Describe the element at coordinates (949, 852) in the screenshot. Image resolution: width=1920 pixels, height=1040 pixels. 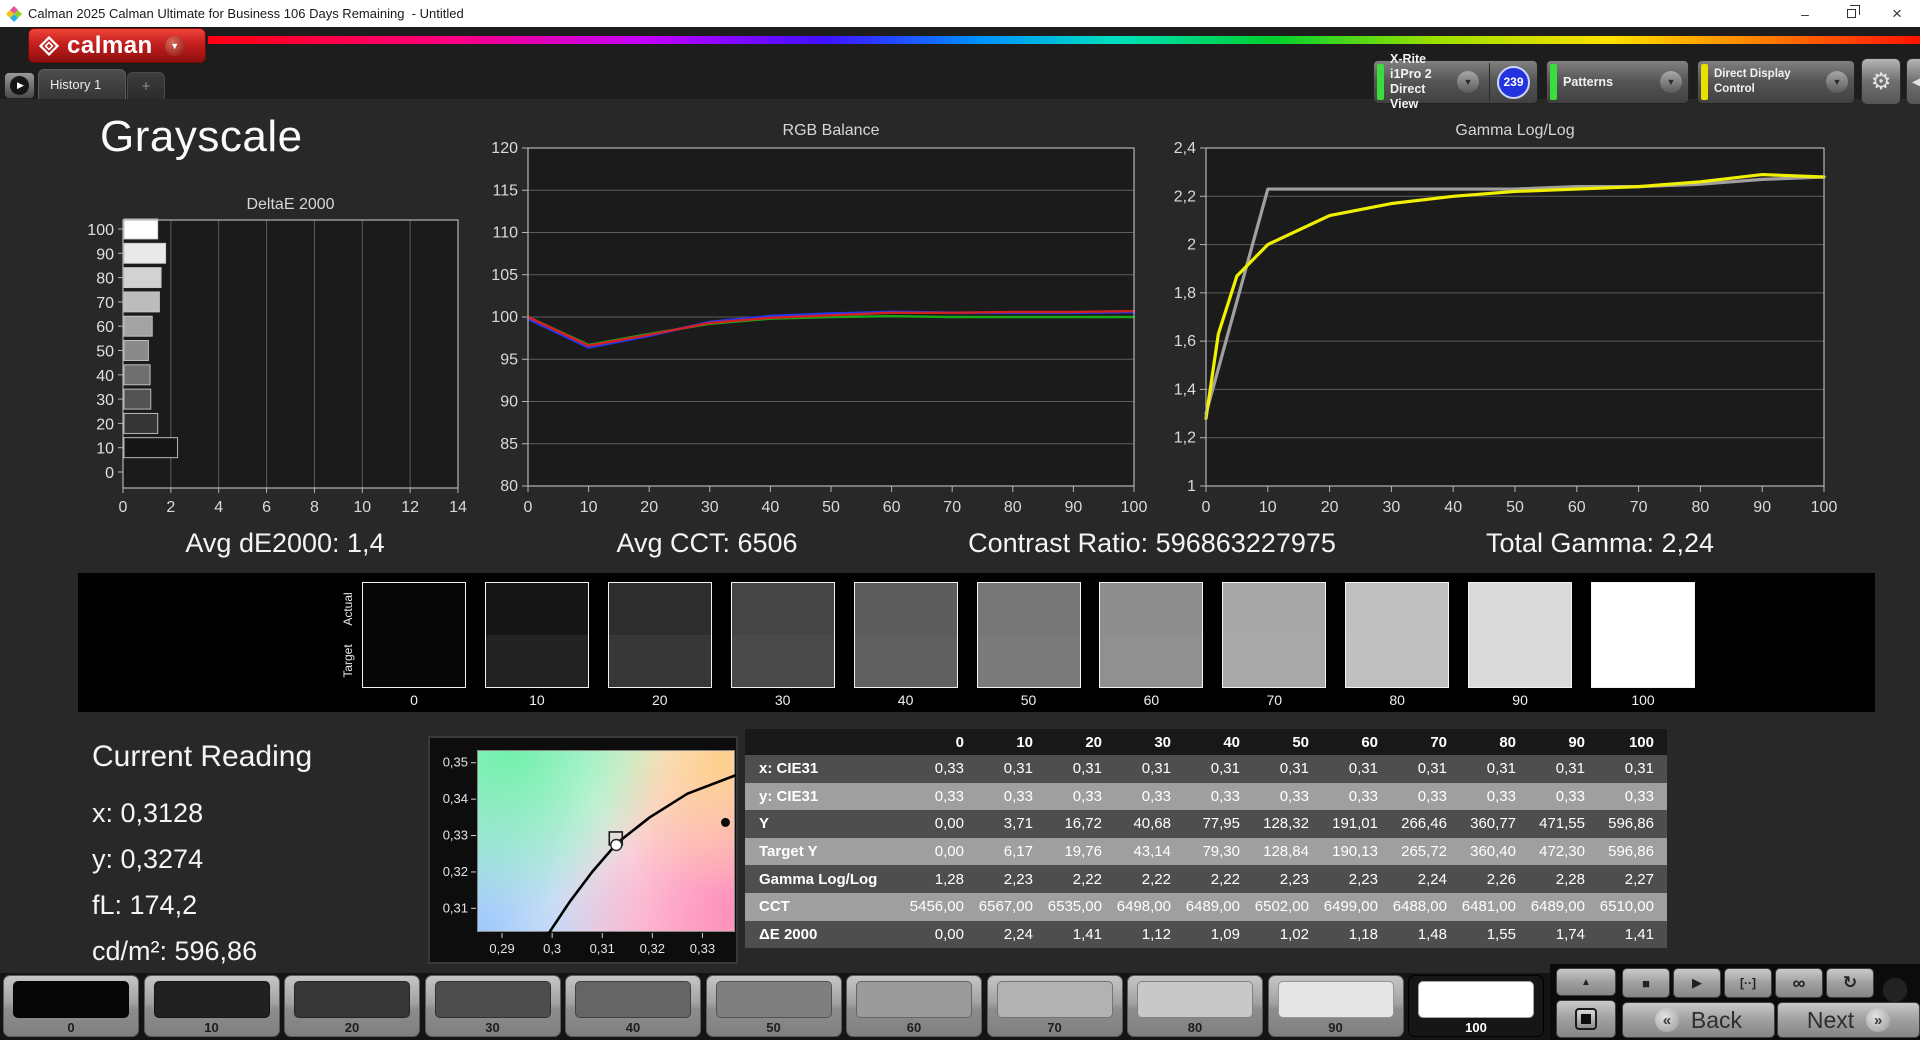
I see `table-cell: 0,00` at that location.